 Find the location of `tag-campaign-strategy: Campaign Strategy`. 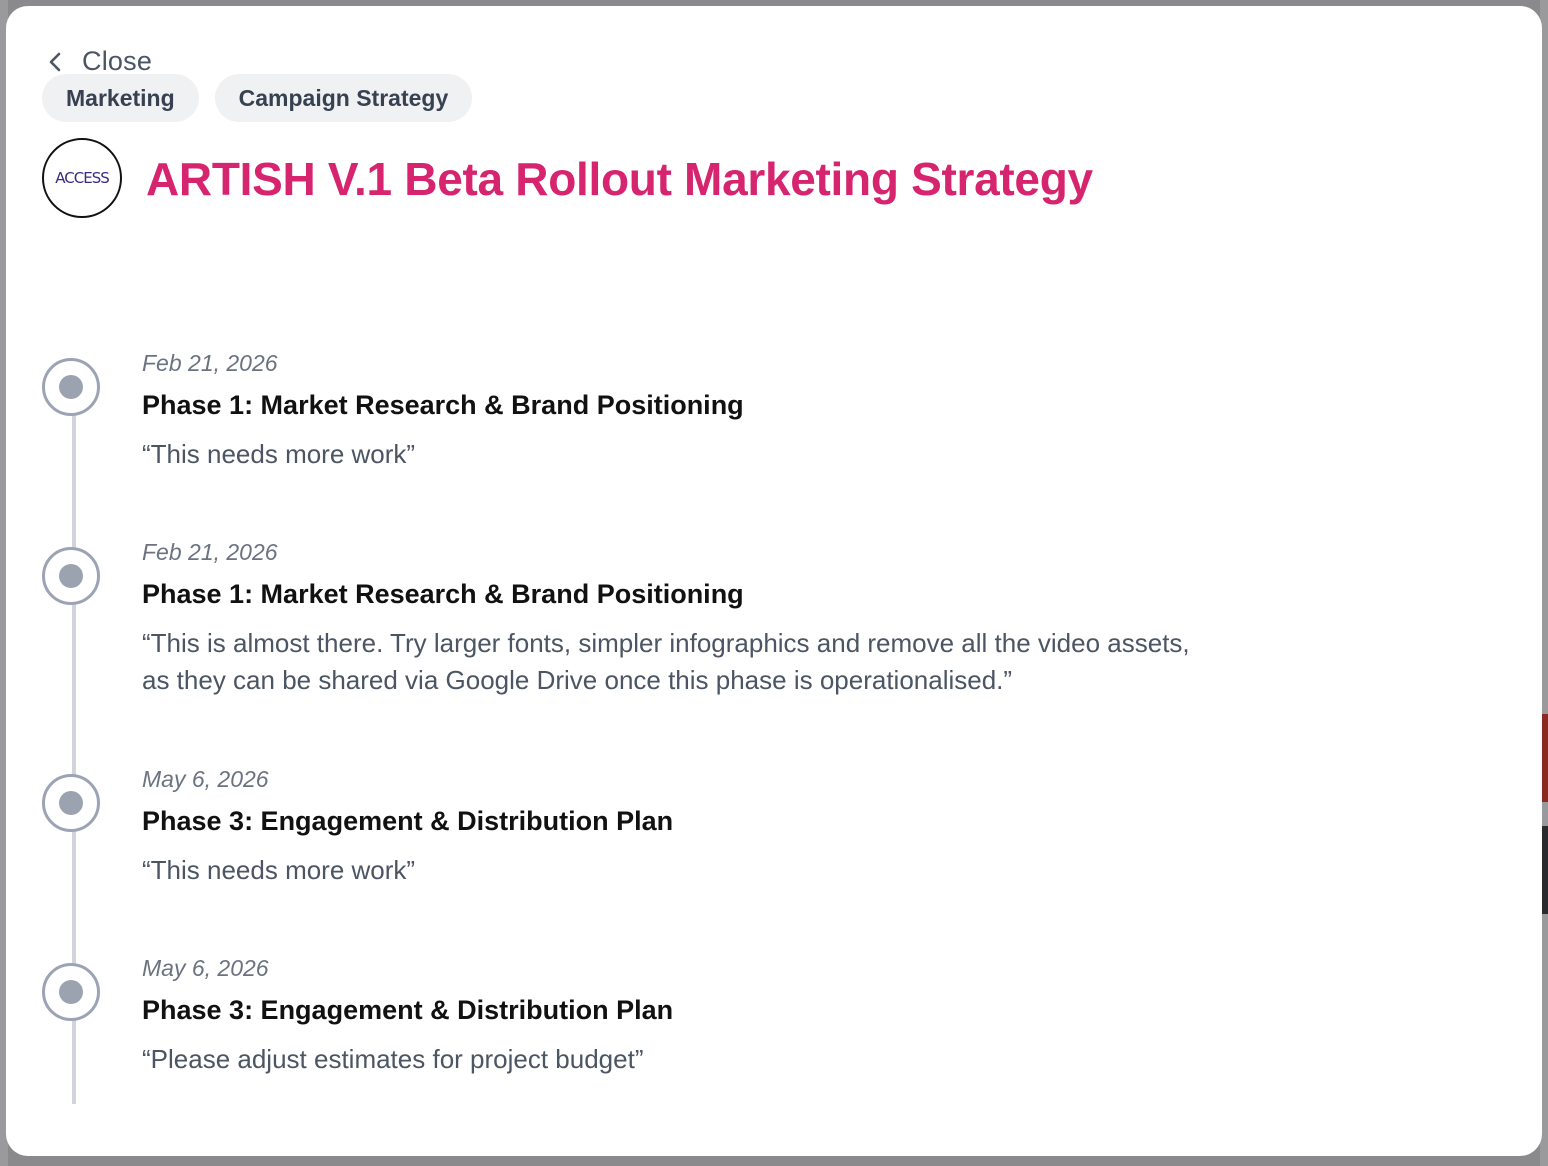

tag-campaign-strategy: Campaign Strategy is located at coordinates (343, 98).